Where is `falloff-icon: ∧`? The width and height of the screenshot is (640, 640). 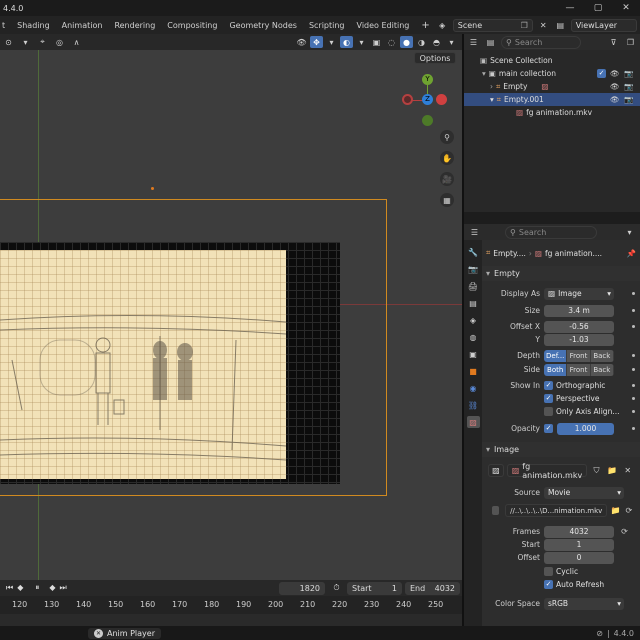
falloff-icon: ∧ is located at coordinates (76, 42).